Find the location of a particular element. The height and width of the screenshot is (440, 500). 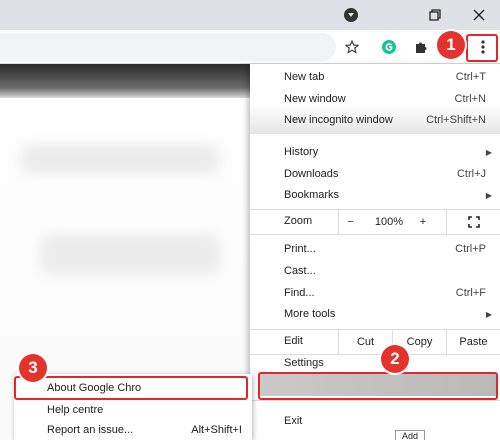

step-badge-2: 2 is located at coordinates (395, 359).